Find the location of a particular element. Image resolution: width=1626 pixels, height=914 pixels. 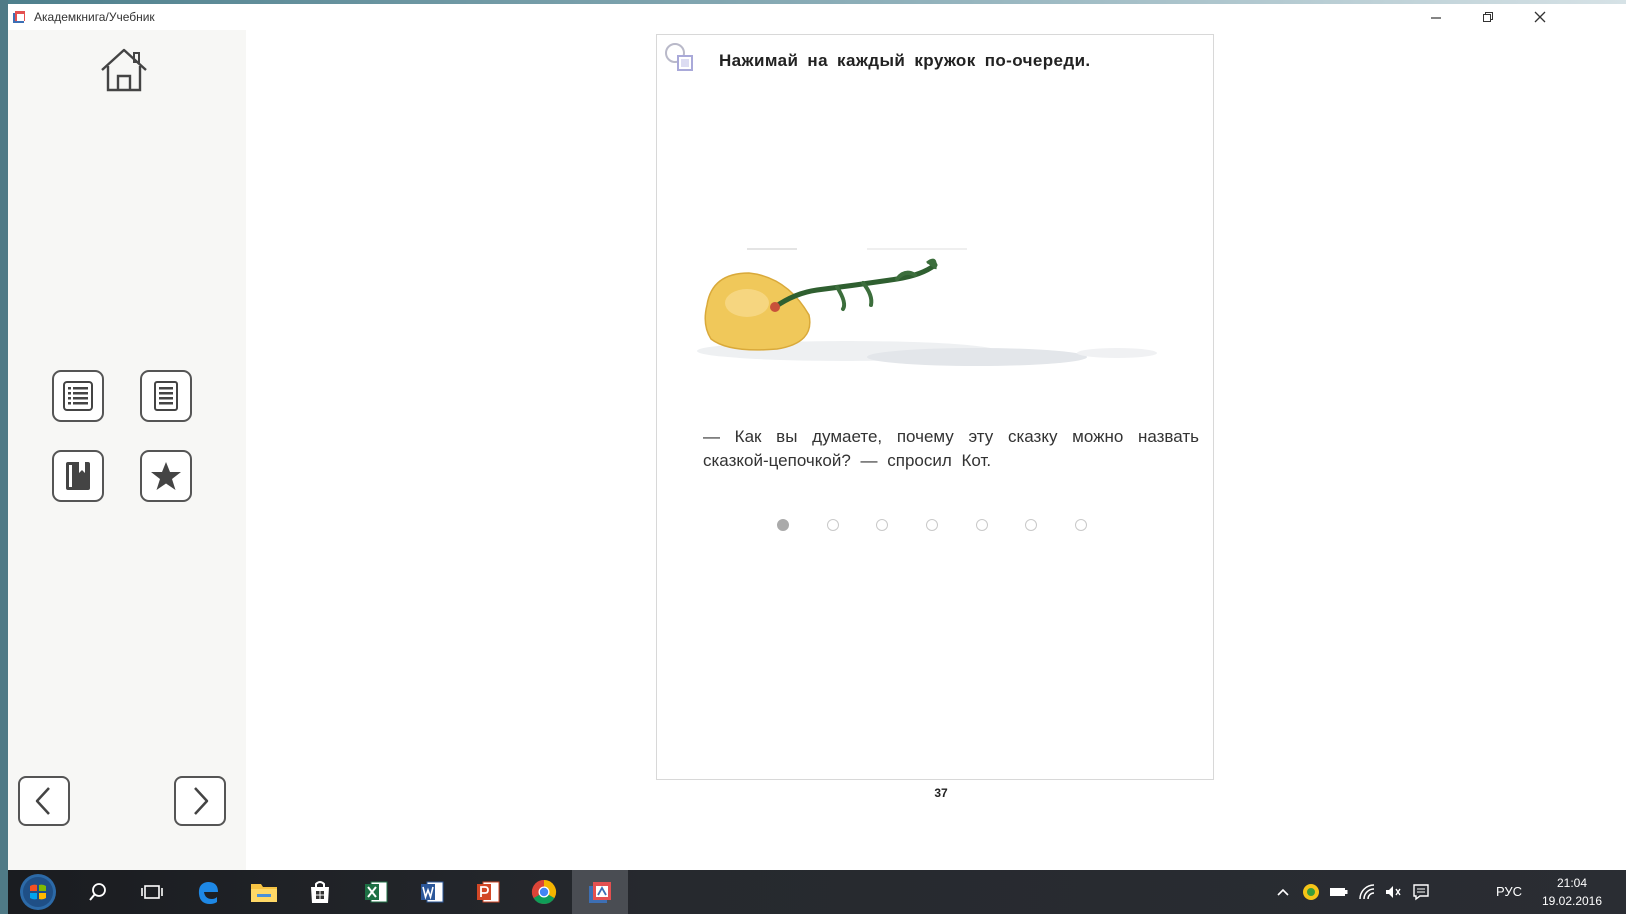

app-tray-icon is located at coordinates (1311, 892).